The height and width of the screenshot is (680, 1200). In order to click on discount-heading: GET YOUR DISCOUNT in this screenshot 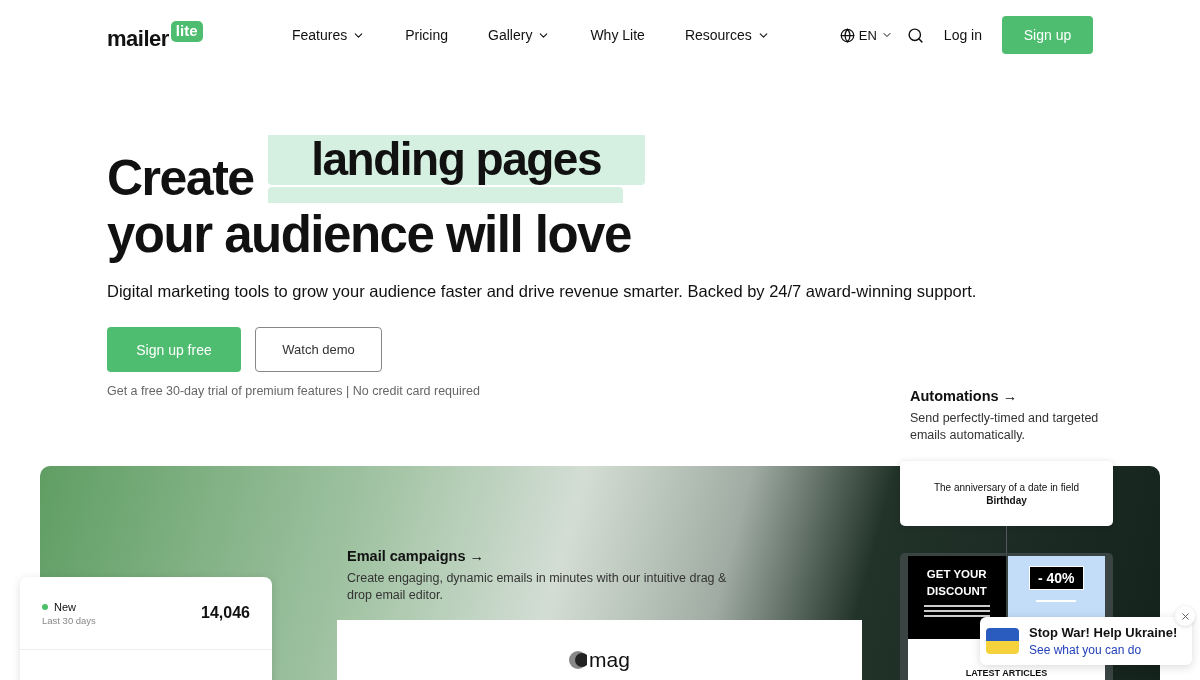, I will do `click(956, 583)`.